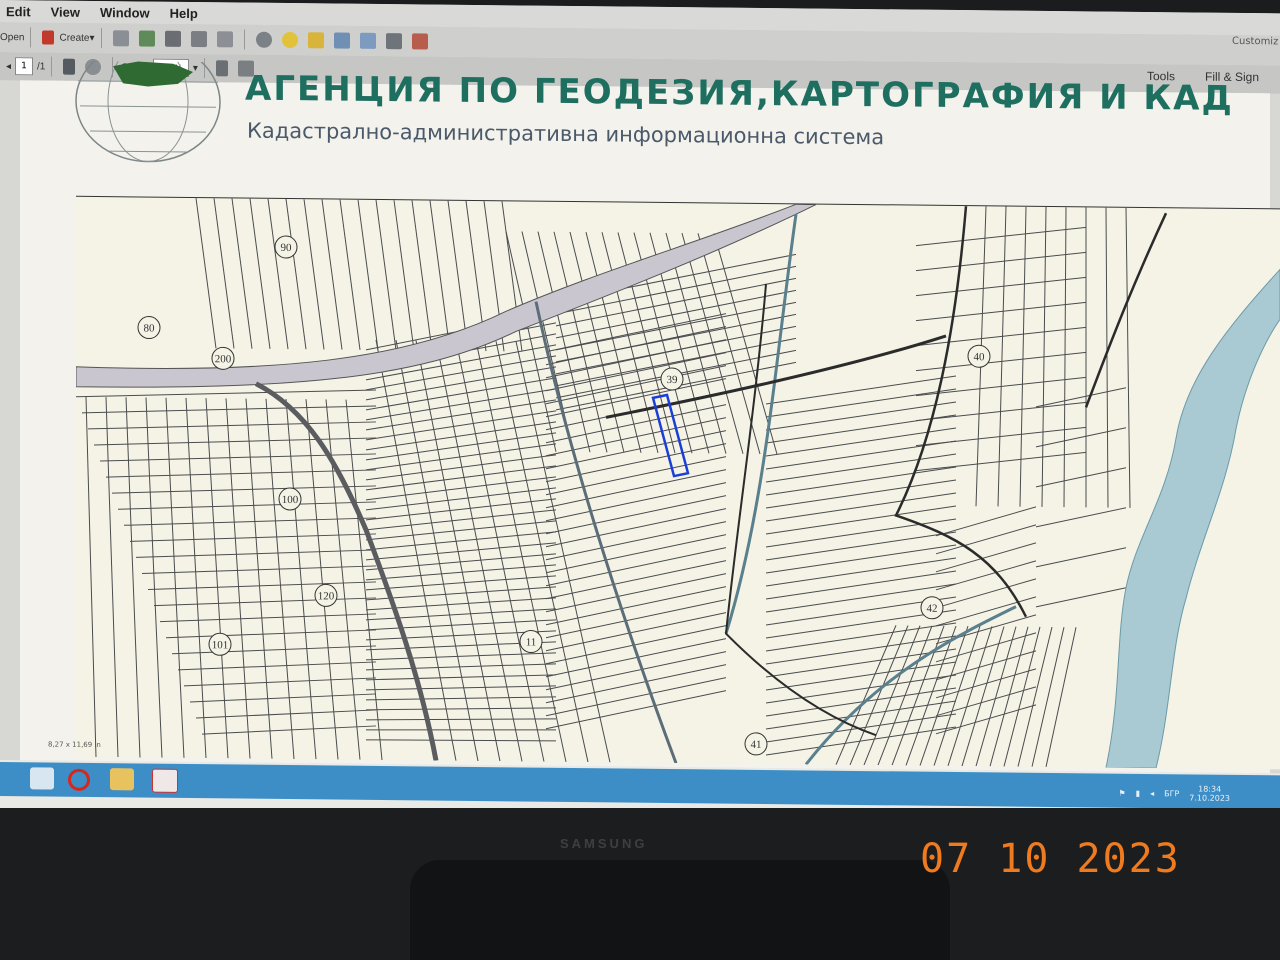 The image size is (1280, 960). I want to click on comment-icon, so click(289, 40).